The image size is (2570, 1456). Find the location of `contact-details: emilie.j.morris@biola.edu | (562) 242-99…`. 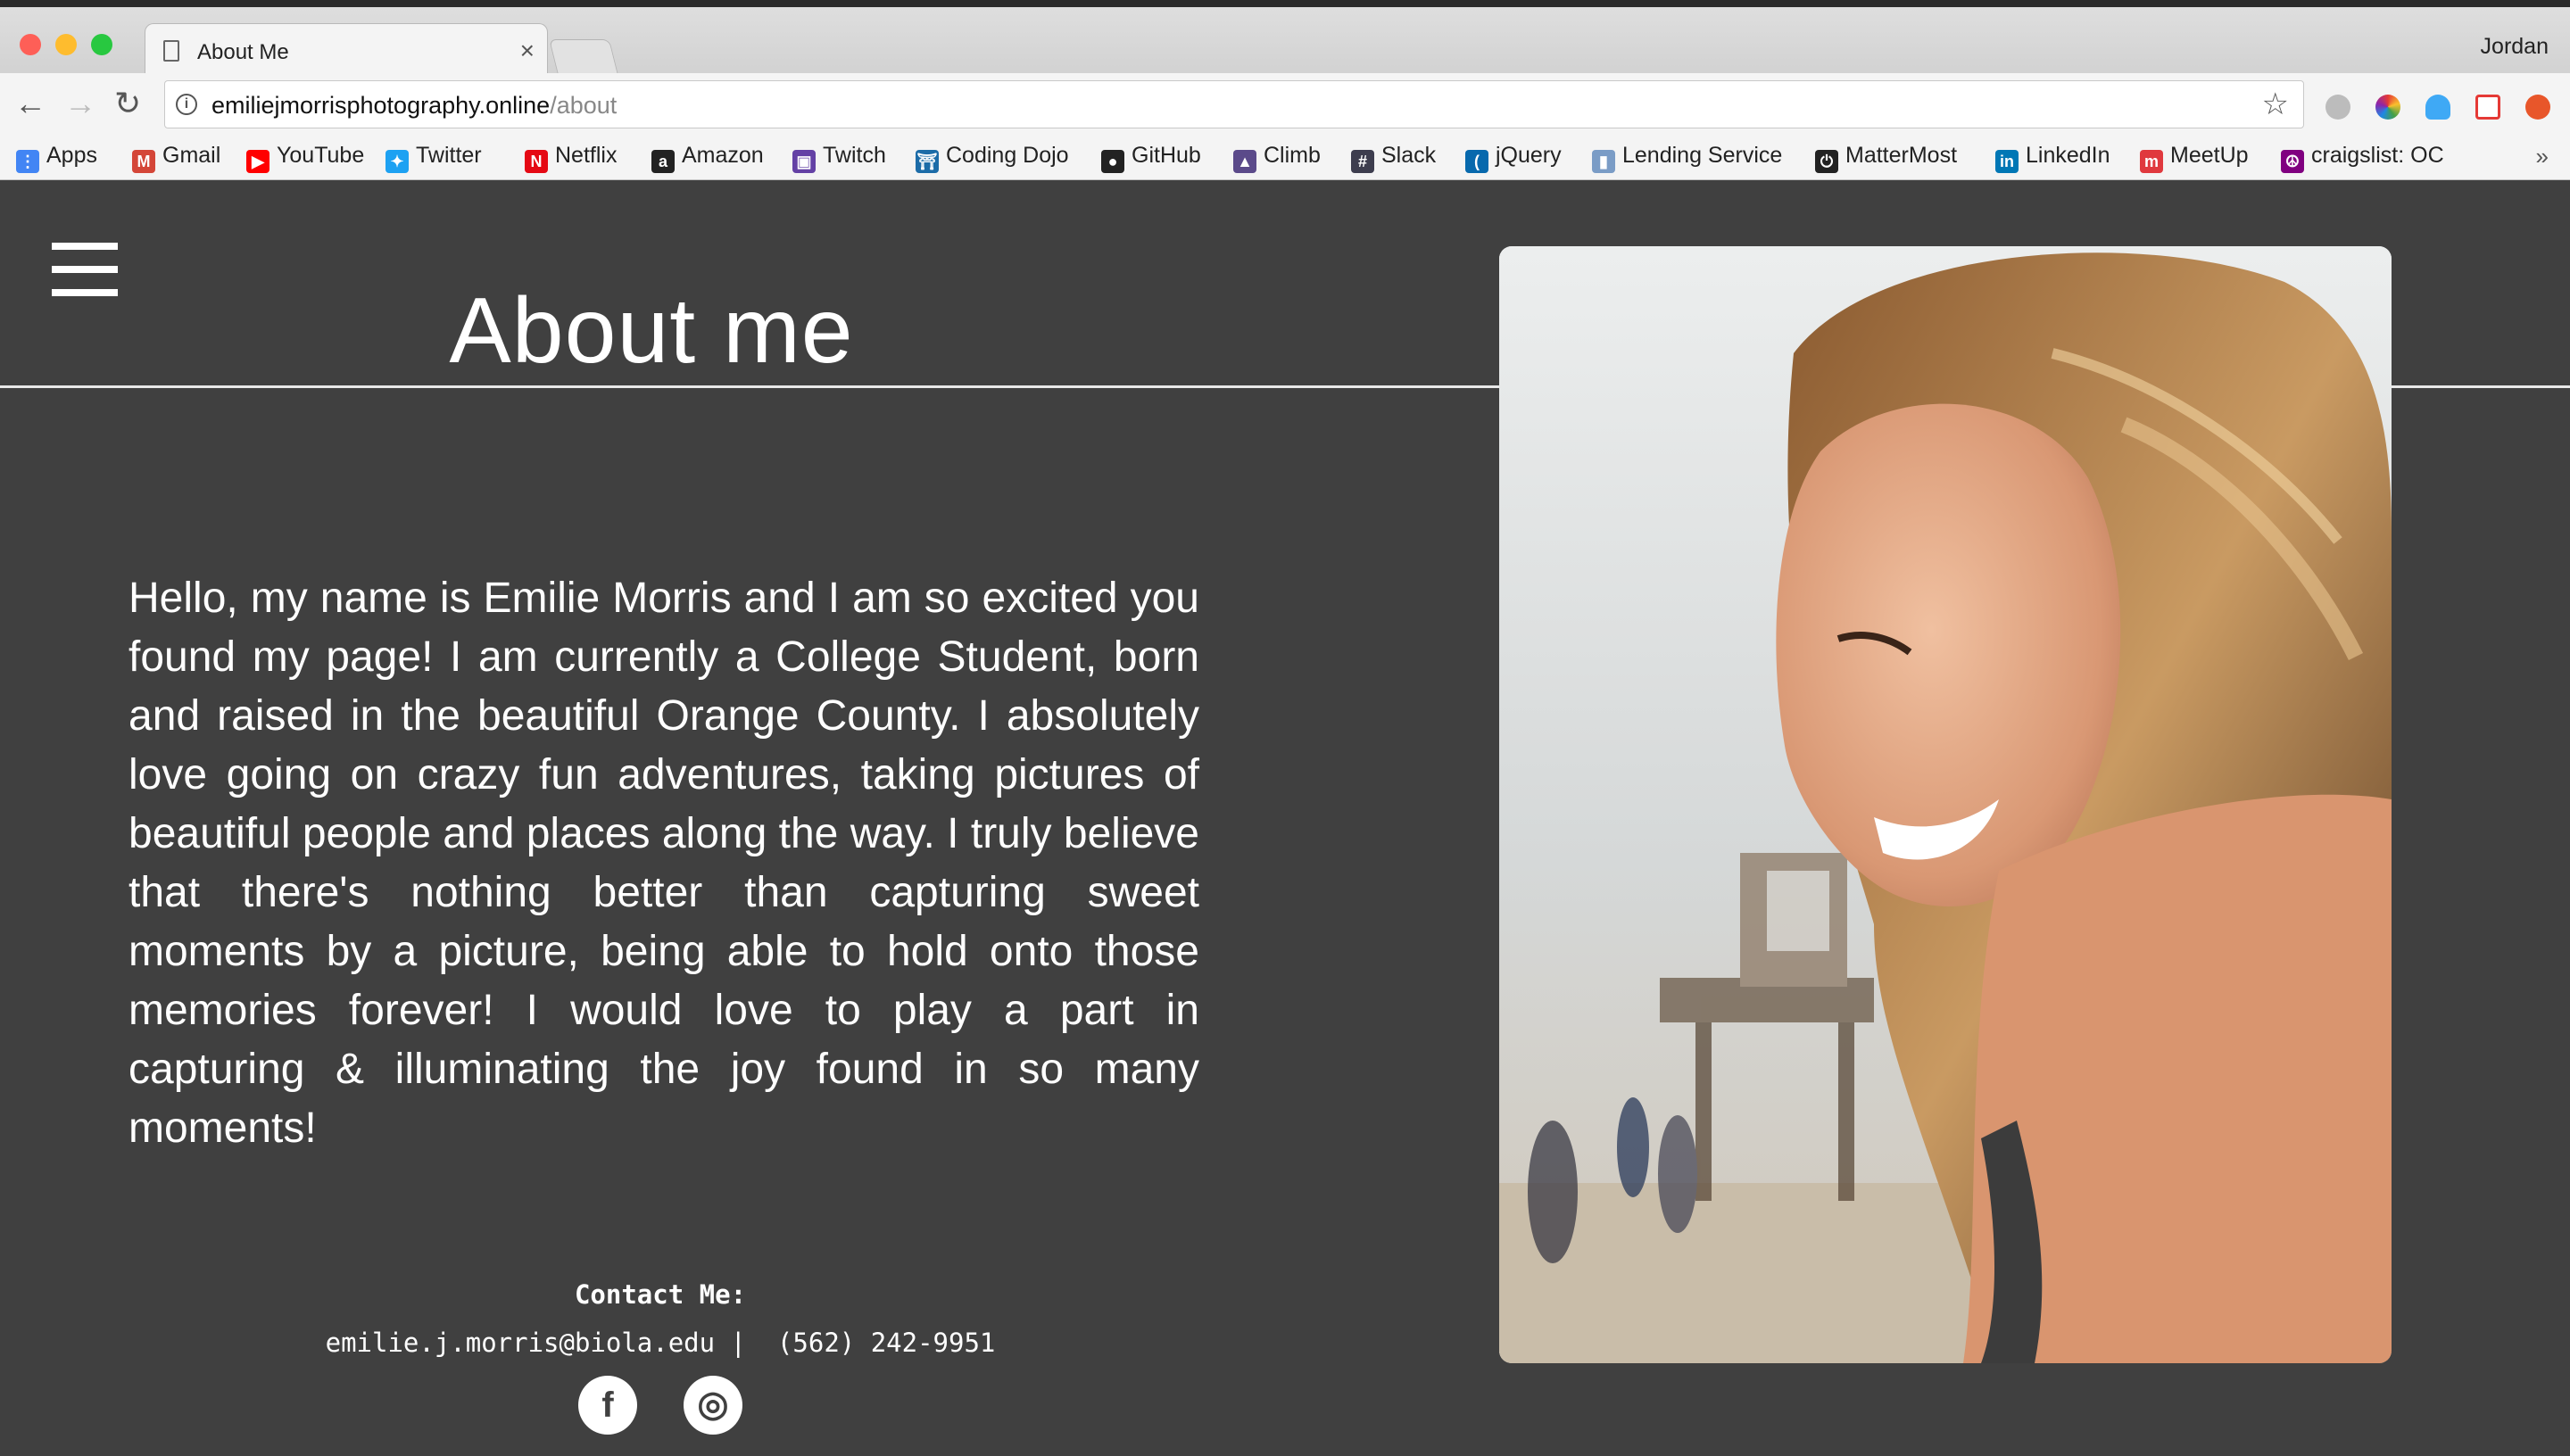

contact-details: emilie.j.morris@biola.edu | (562) 242-99… is located at coordinates (661, 1343).